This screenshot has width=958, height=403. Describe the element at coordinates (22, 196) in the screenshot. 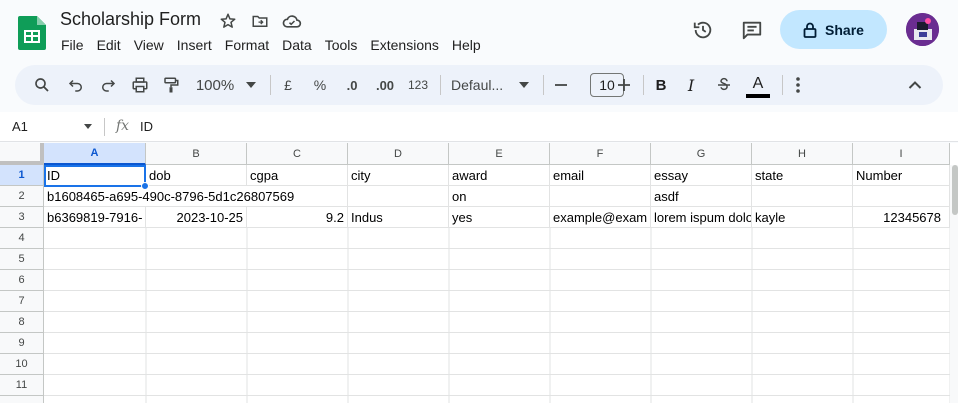

I see `row-header-2: 2` at that location.